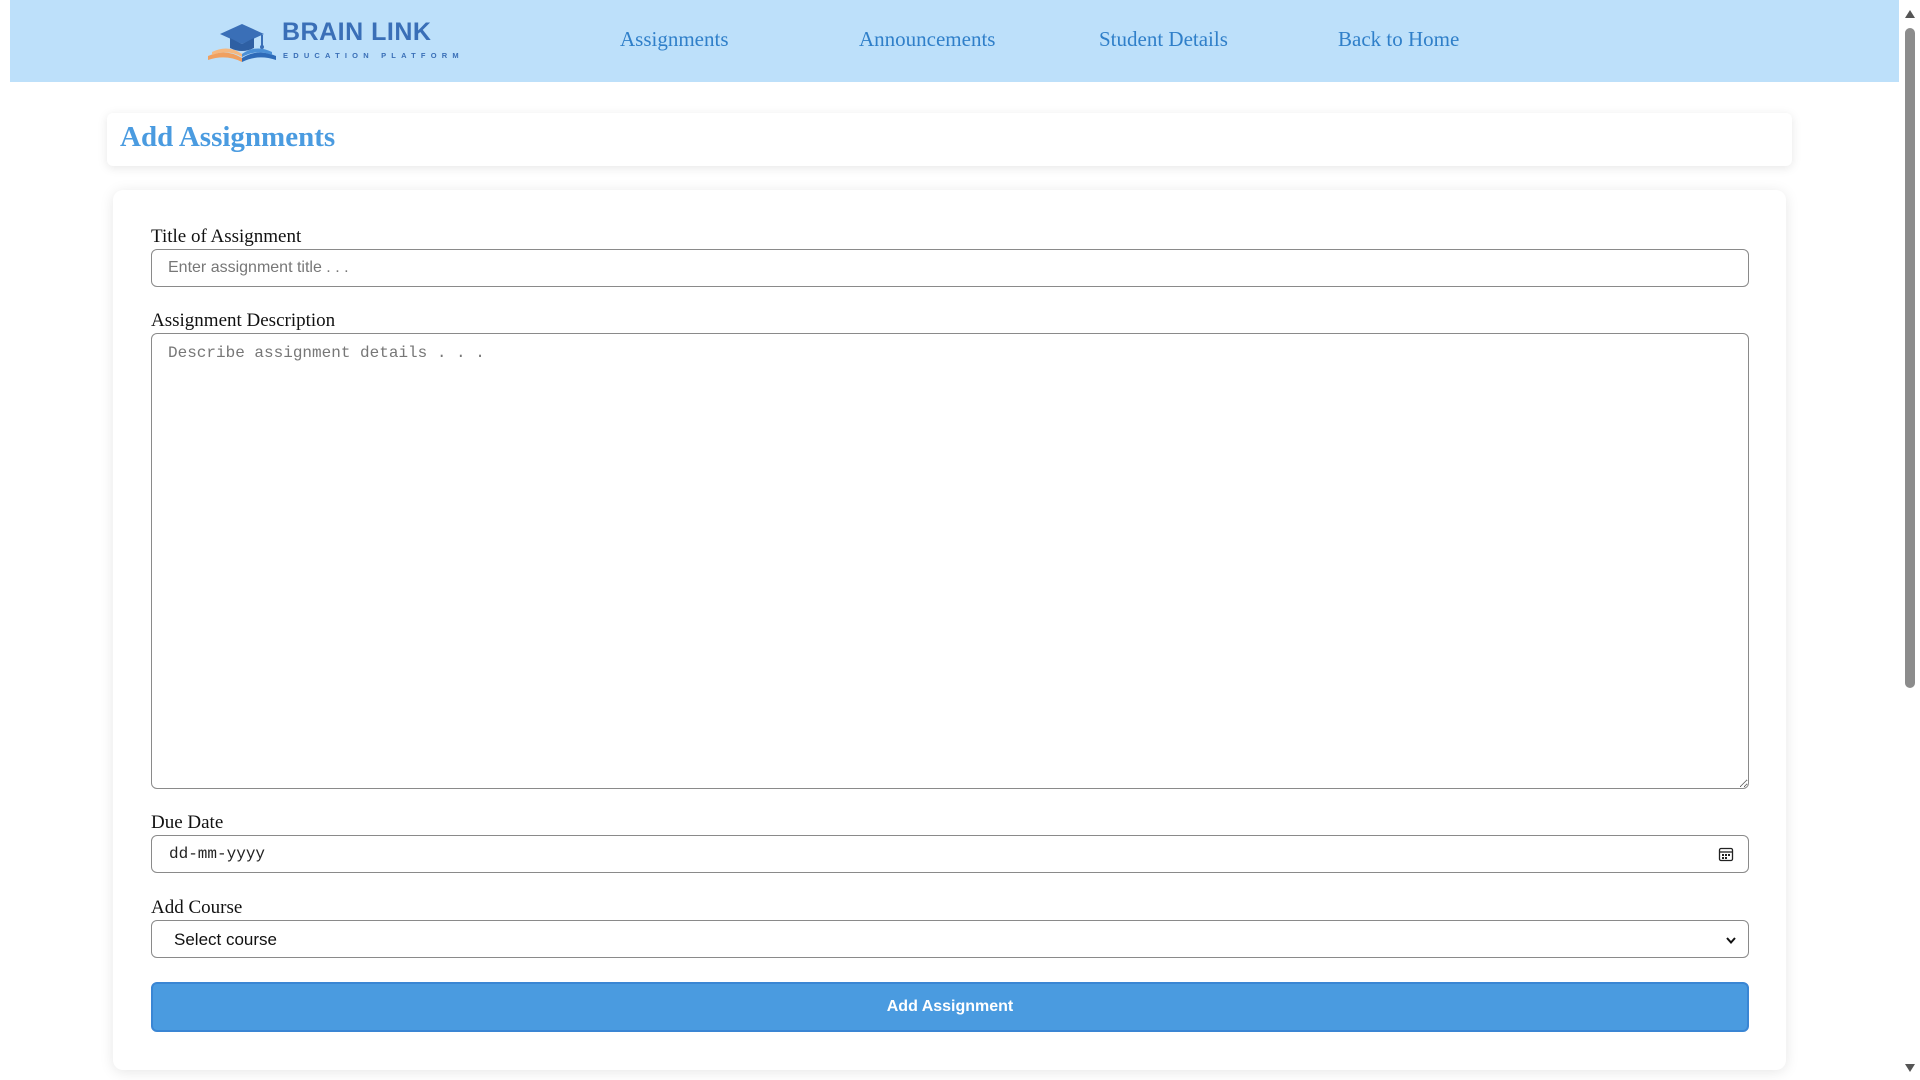 The width and height of the screenshot is (1920, 1080). I want to click on description-label: Assignment Description, so click(243, 320).